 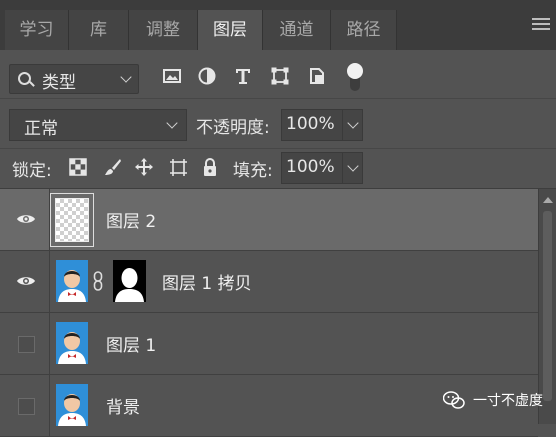 I want to click on fill-label: 填充:, so click(x=253, y=171).